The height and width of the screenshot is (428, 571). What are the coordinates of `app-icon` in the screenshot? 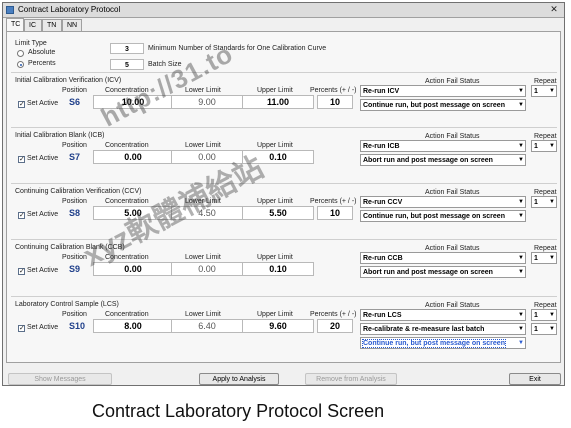 It's located at (10, 10).